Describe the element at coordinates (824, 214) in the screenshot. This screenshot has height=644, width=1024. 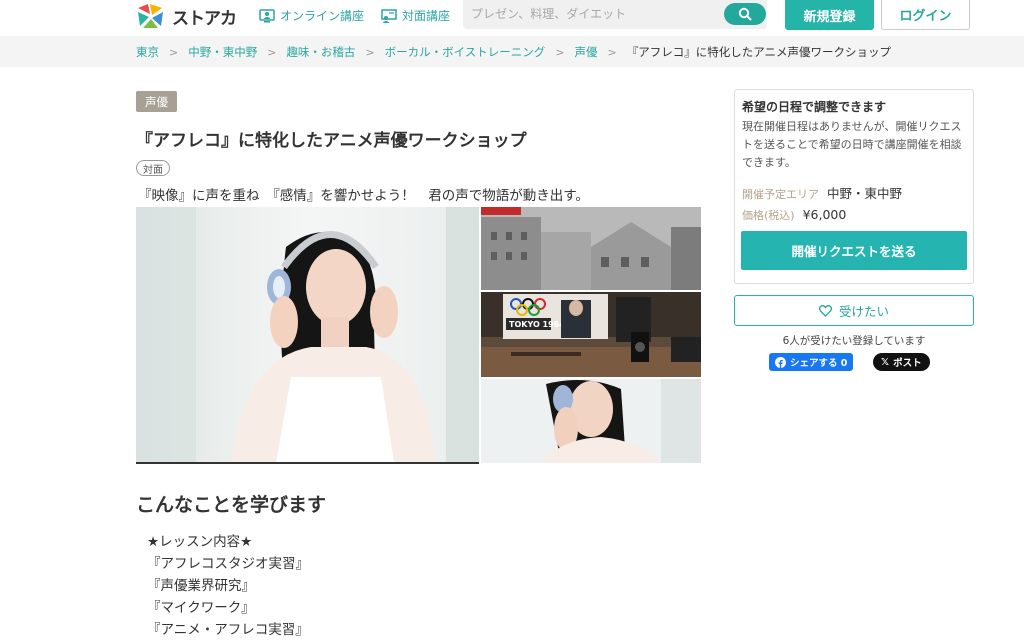
I see `price-value: ¥6,000` at that location.